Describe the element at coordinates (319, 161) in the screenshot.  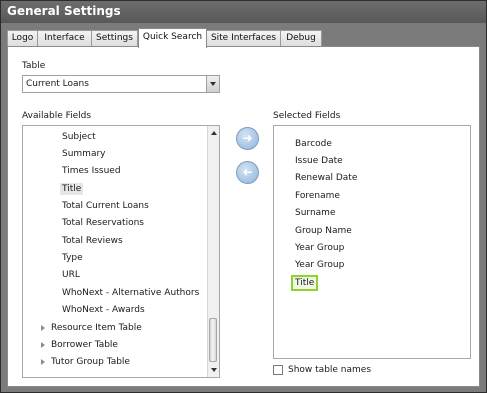
I see `list-item: Issue Date` at that location.